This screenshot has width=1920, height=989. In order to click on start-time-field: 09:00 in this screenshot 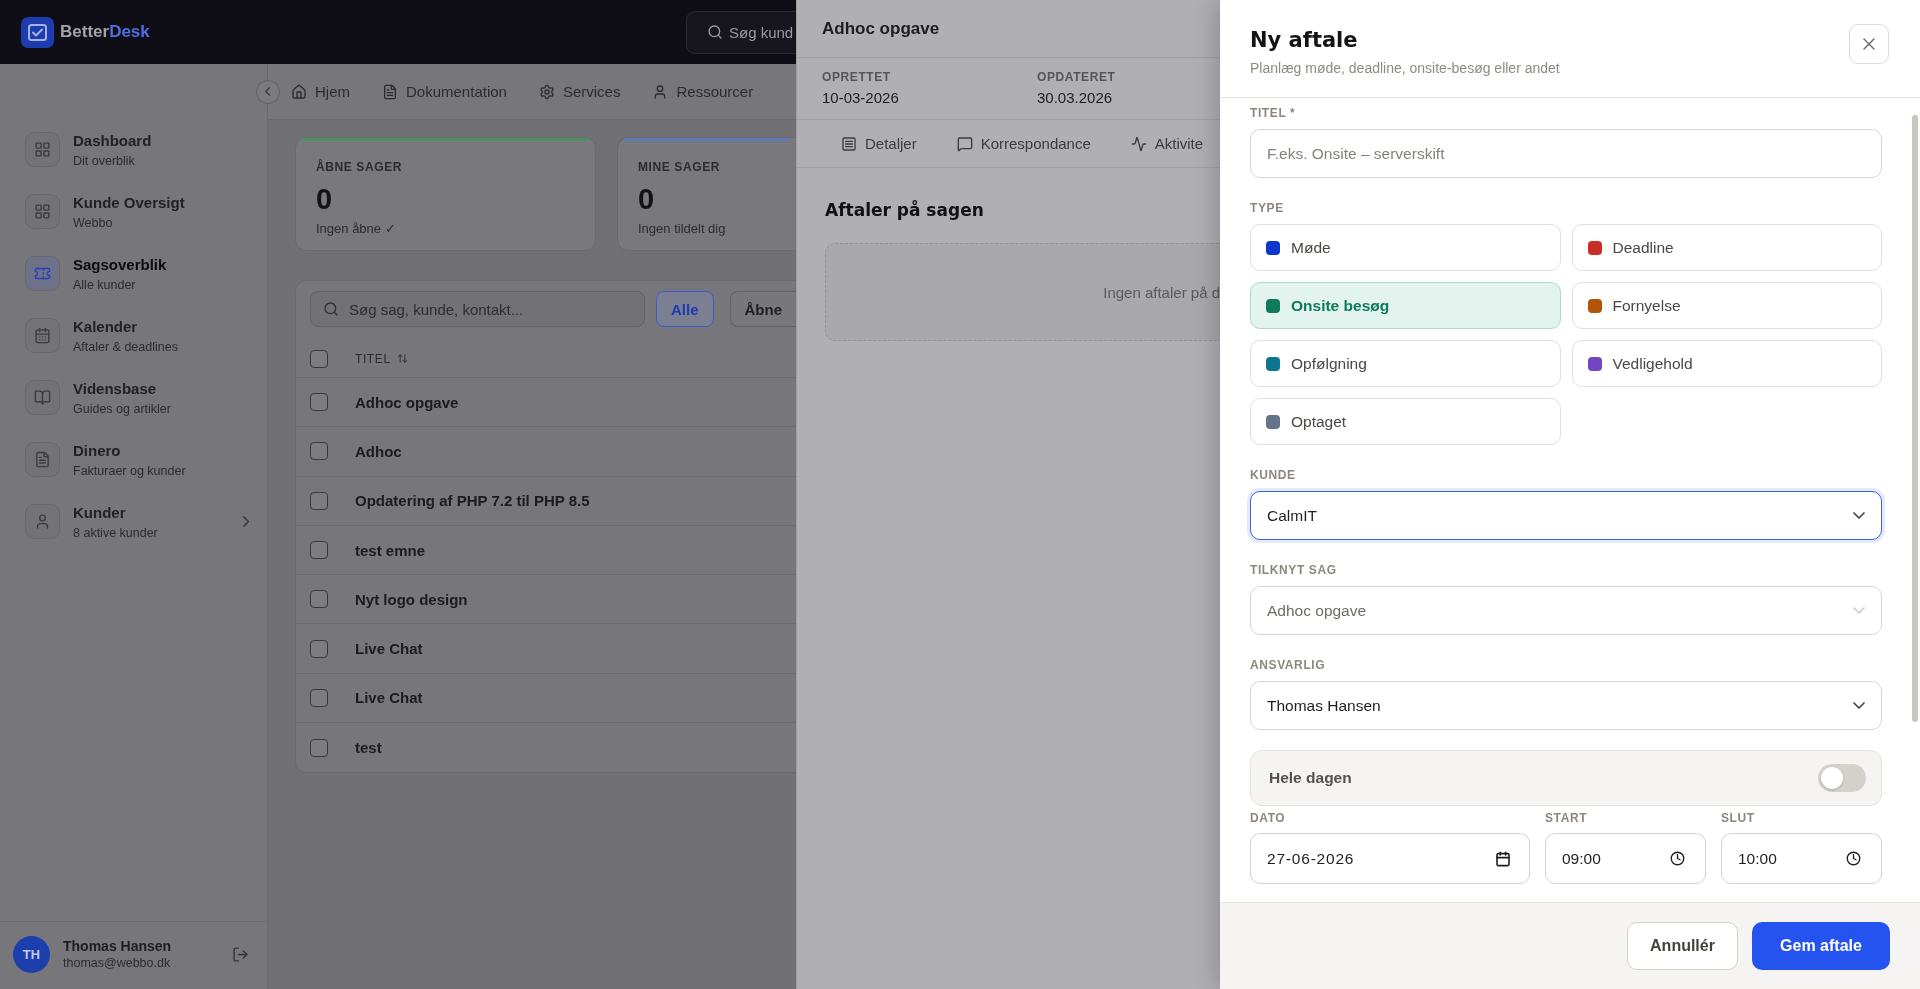, I will do `click(1625, 858)`.